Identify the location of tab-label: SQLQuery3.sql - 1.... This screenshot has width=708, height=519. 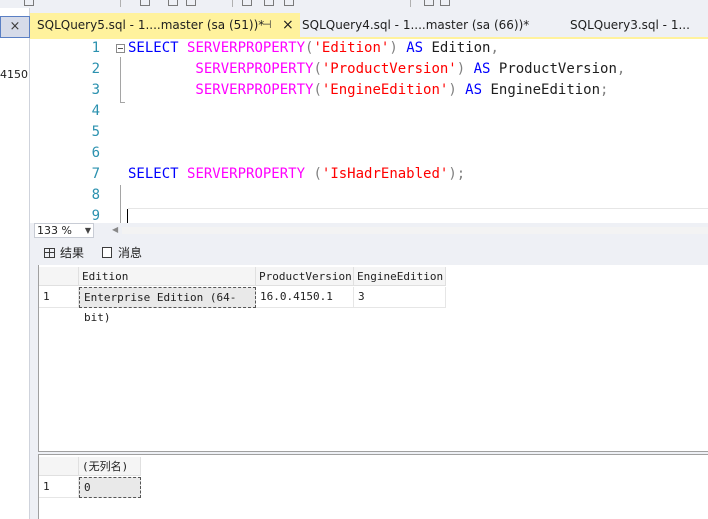
(630, 25).